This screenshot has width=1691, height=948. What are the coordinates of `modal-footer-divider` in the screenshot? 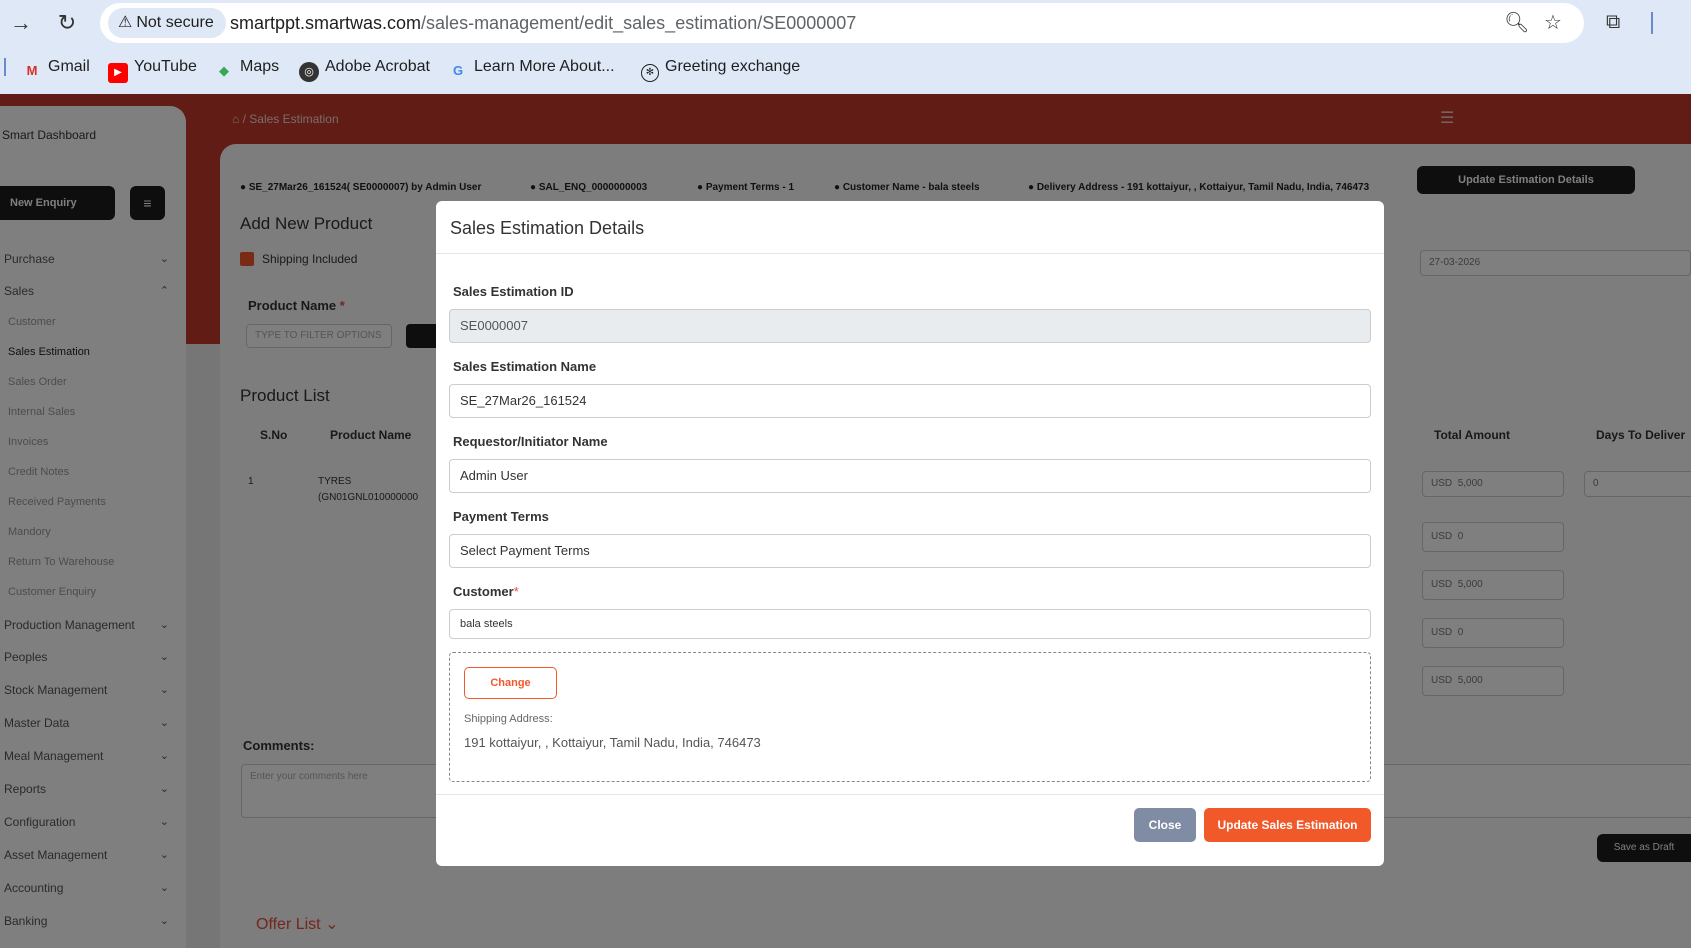 It's located at (910, 794).